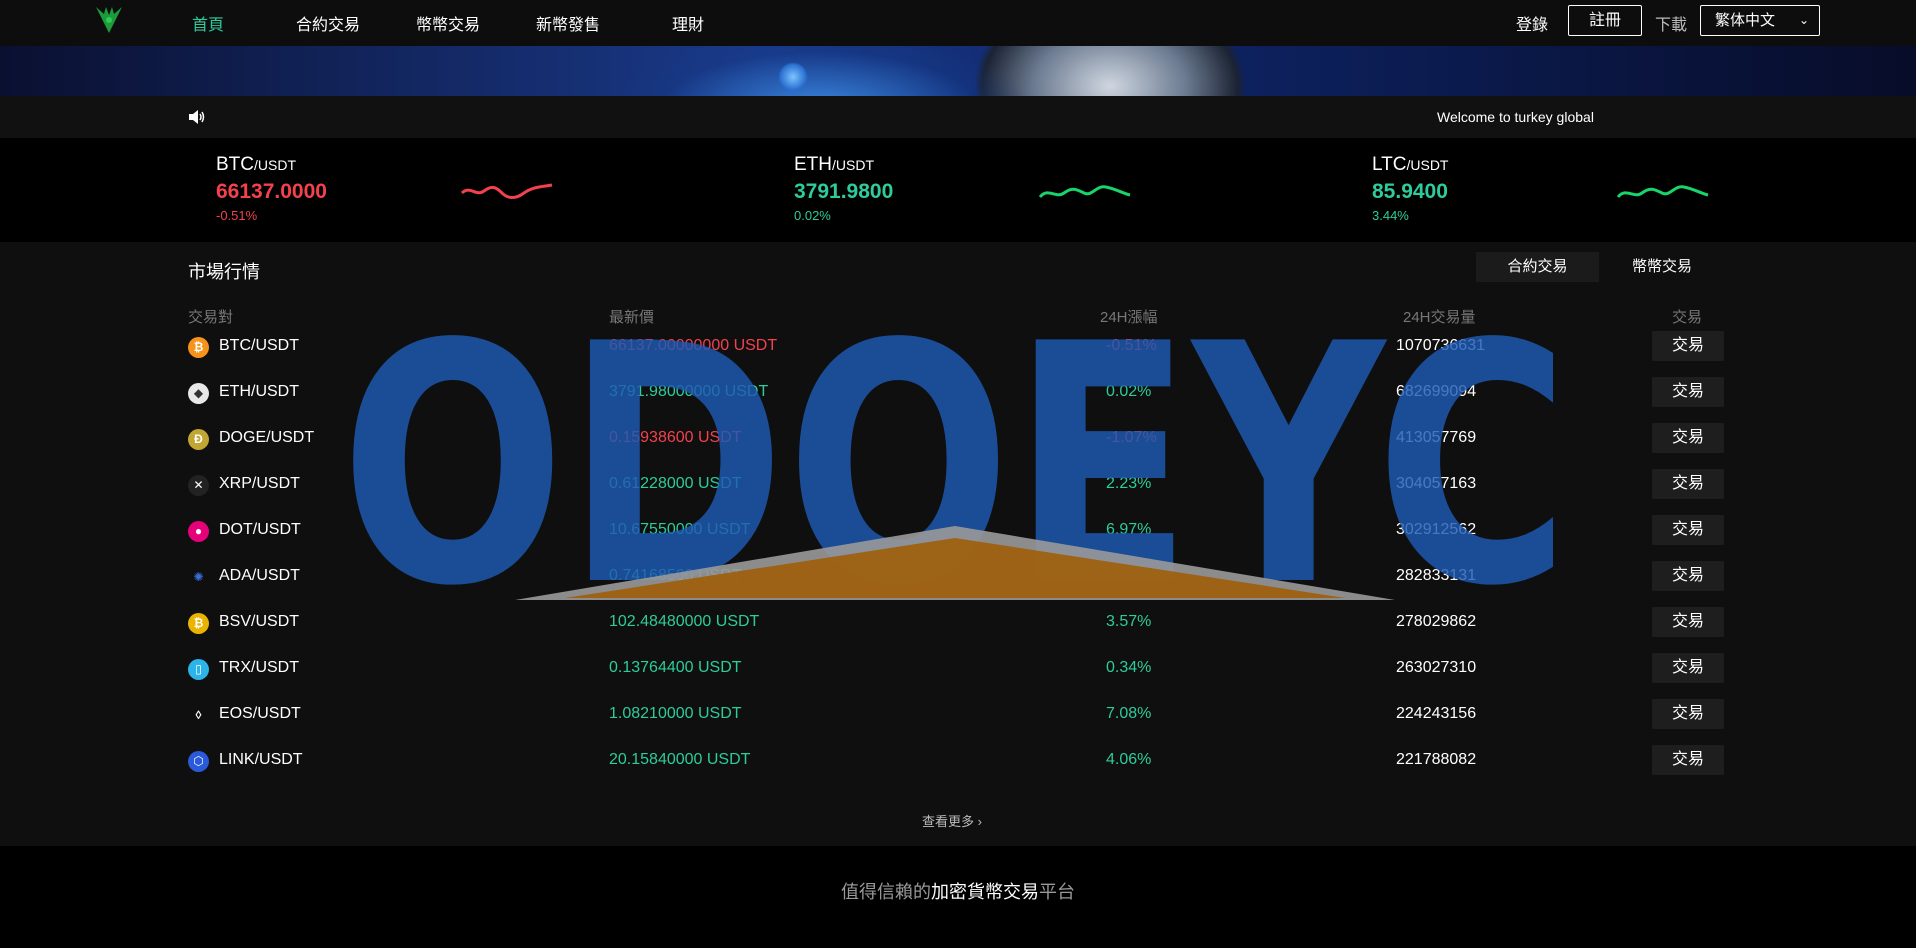  What do you see at coordinates (1515, 117) in the screenshot?
I see `notice-text: Welcome to turkey global` at bounding box center [1515, 117].